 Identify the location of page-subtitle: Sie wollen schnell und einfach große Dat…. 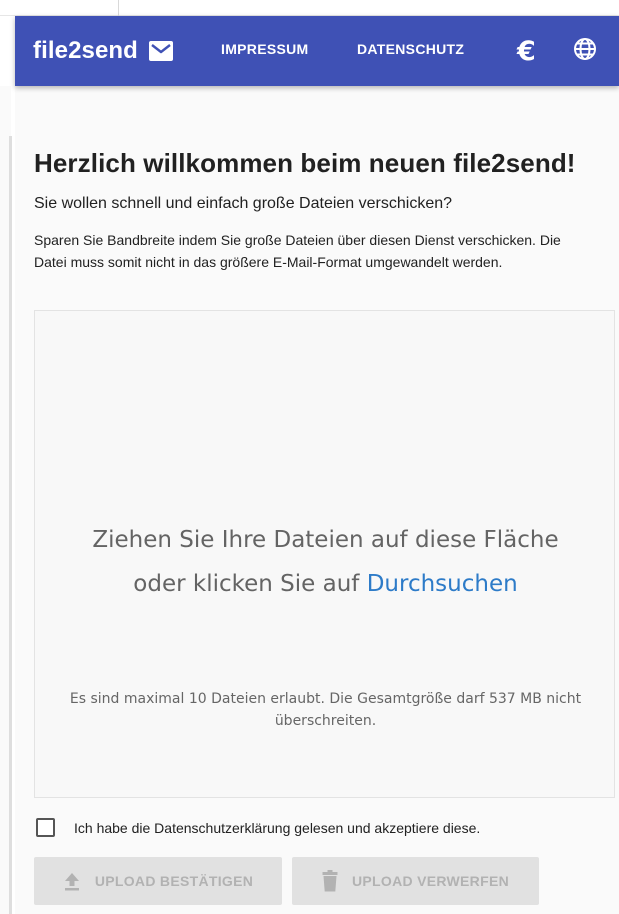
(243, 203).